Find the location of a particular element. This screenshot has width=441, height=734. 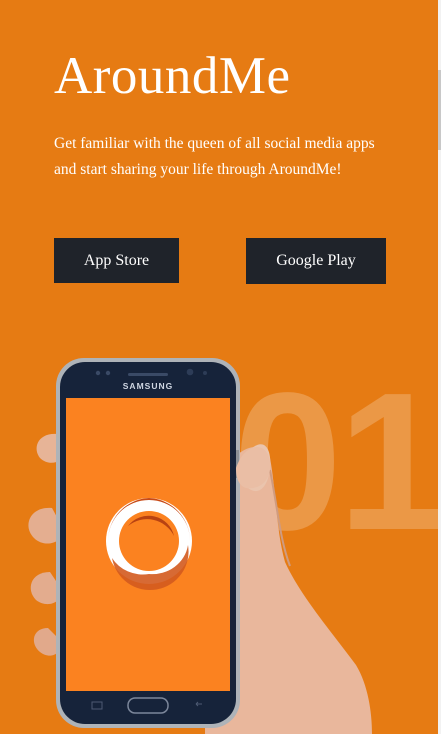

app-store-button: App Store is located at coordinates (116, 260).